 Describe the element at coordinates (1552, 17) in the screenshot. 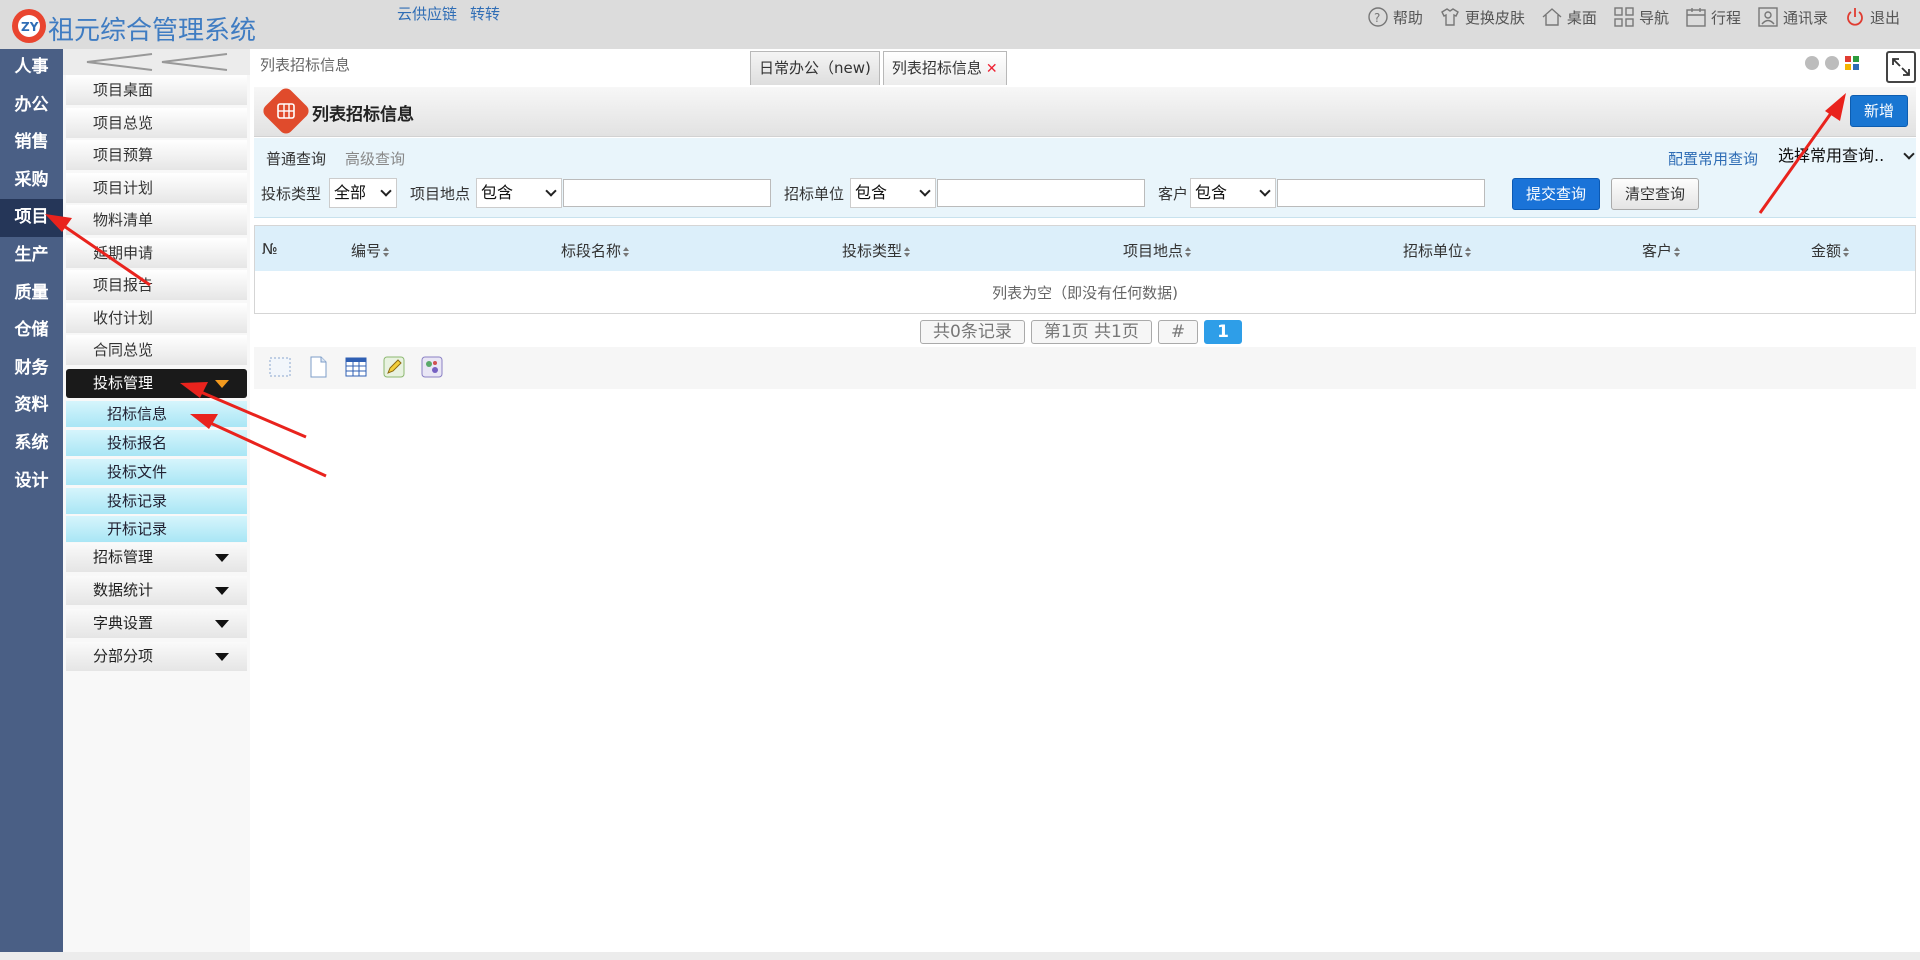

I see `home-icon` at that location.